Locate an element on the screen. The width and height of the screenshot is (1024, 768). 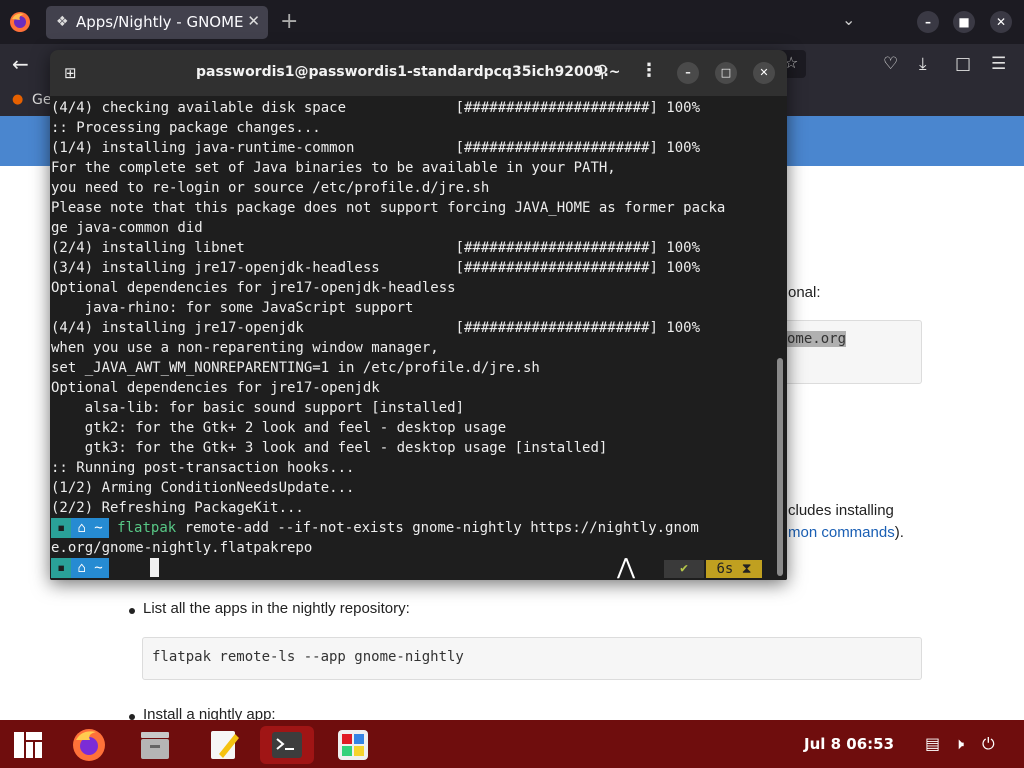
taskbar: Jul 8 06:53 ▤ 🕨 ⏻ is located at coordinates (512, 744).